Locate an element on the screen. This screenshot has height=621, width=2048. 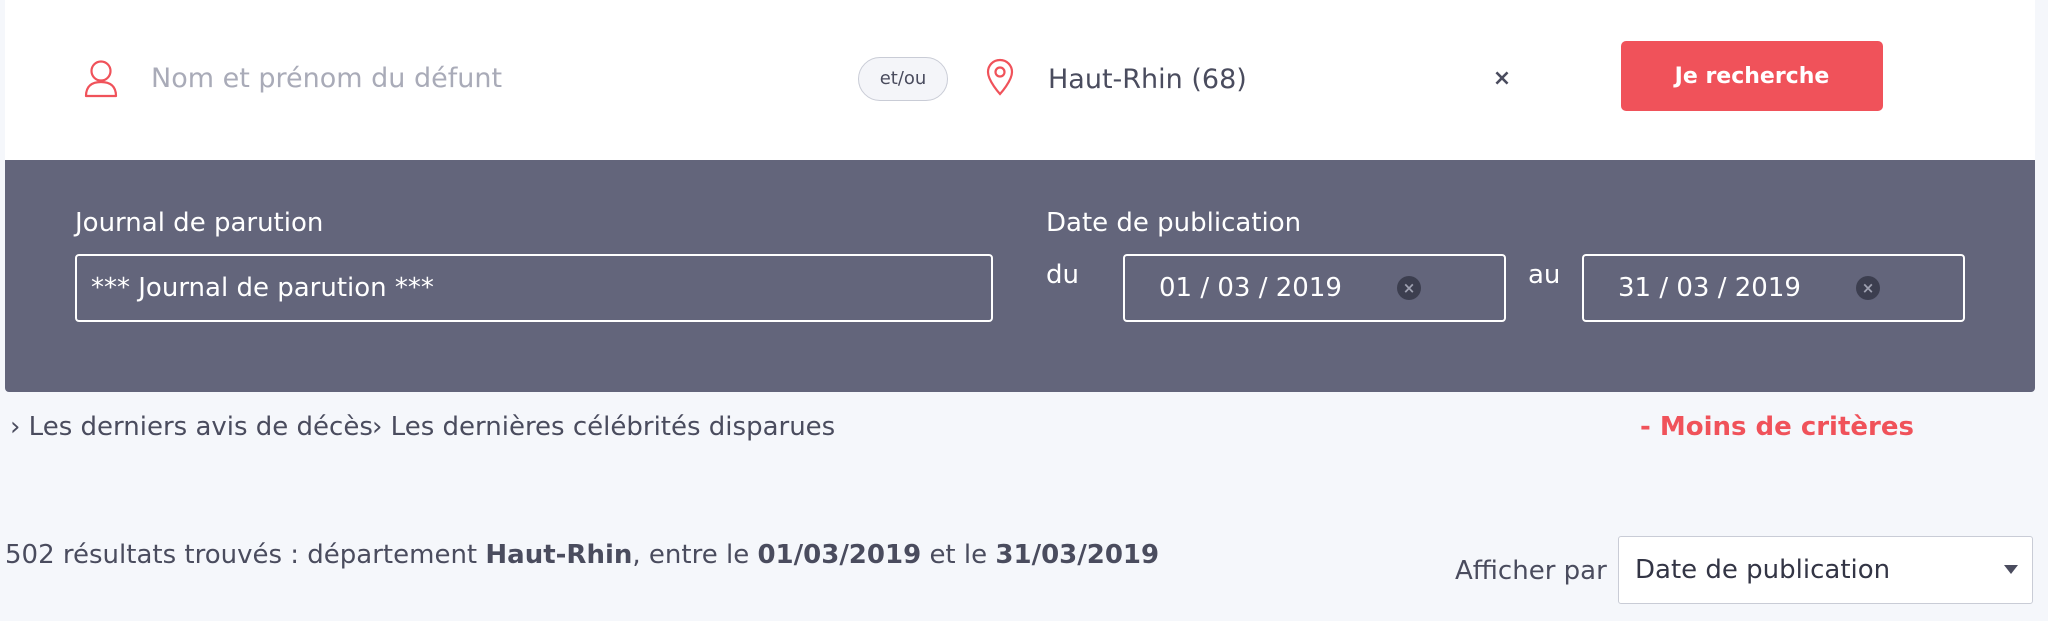
clear-from-date-icon: × is located at coordinates (1409, 288).